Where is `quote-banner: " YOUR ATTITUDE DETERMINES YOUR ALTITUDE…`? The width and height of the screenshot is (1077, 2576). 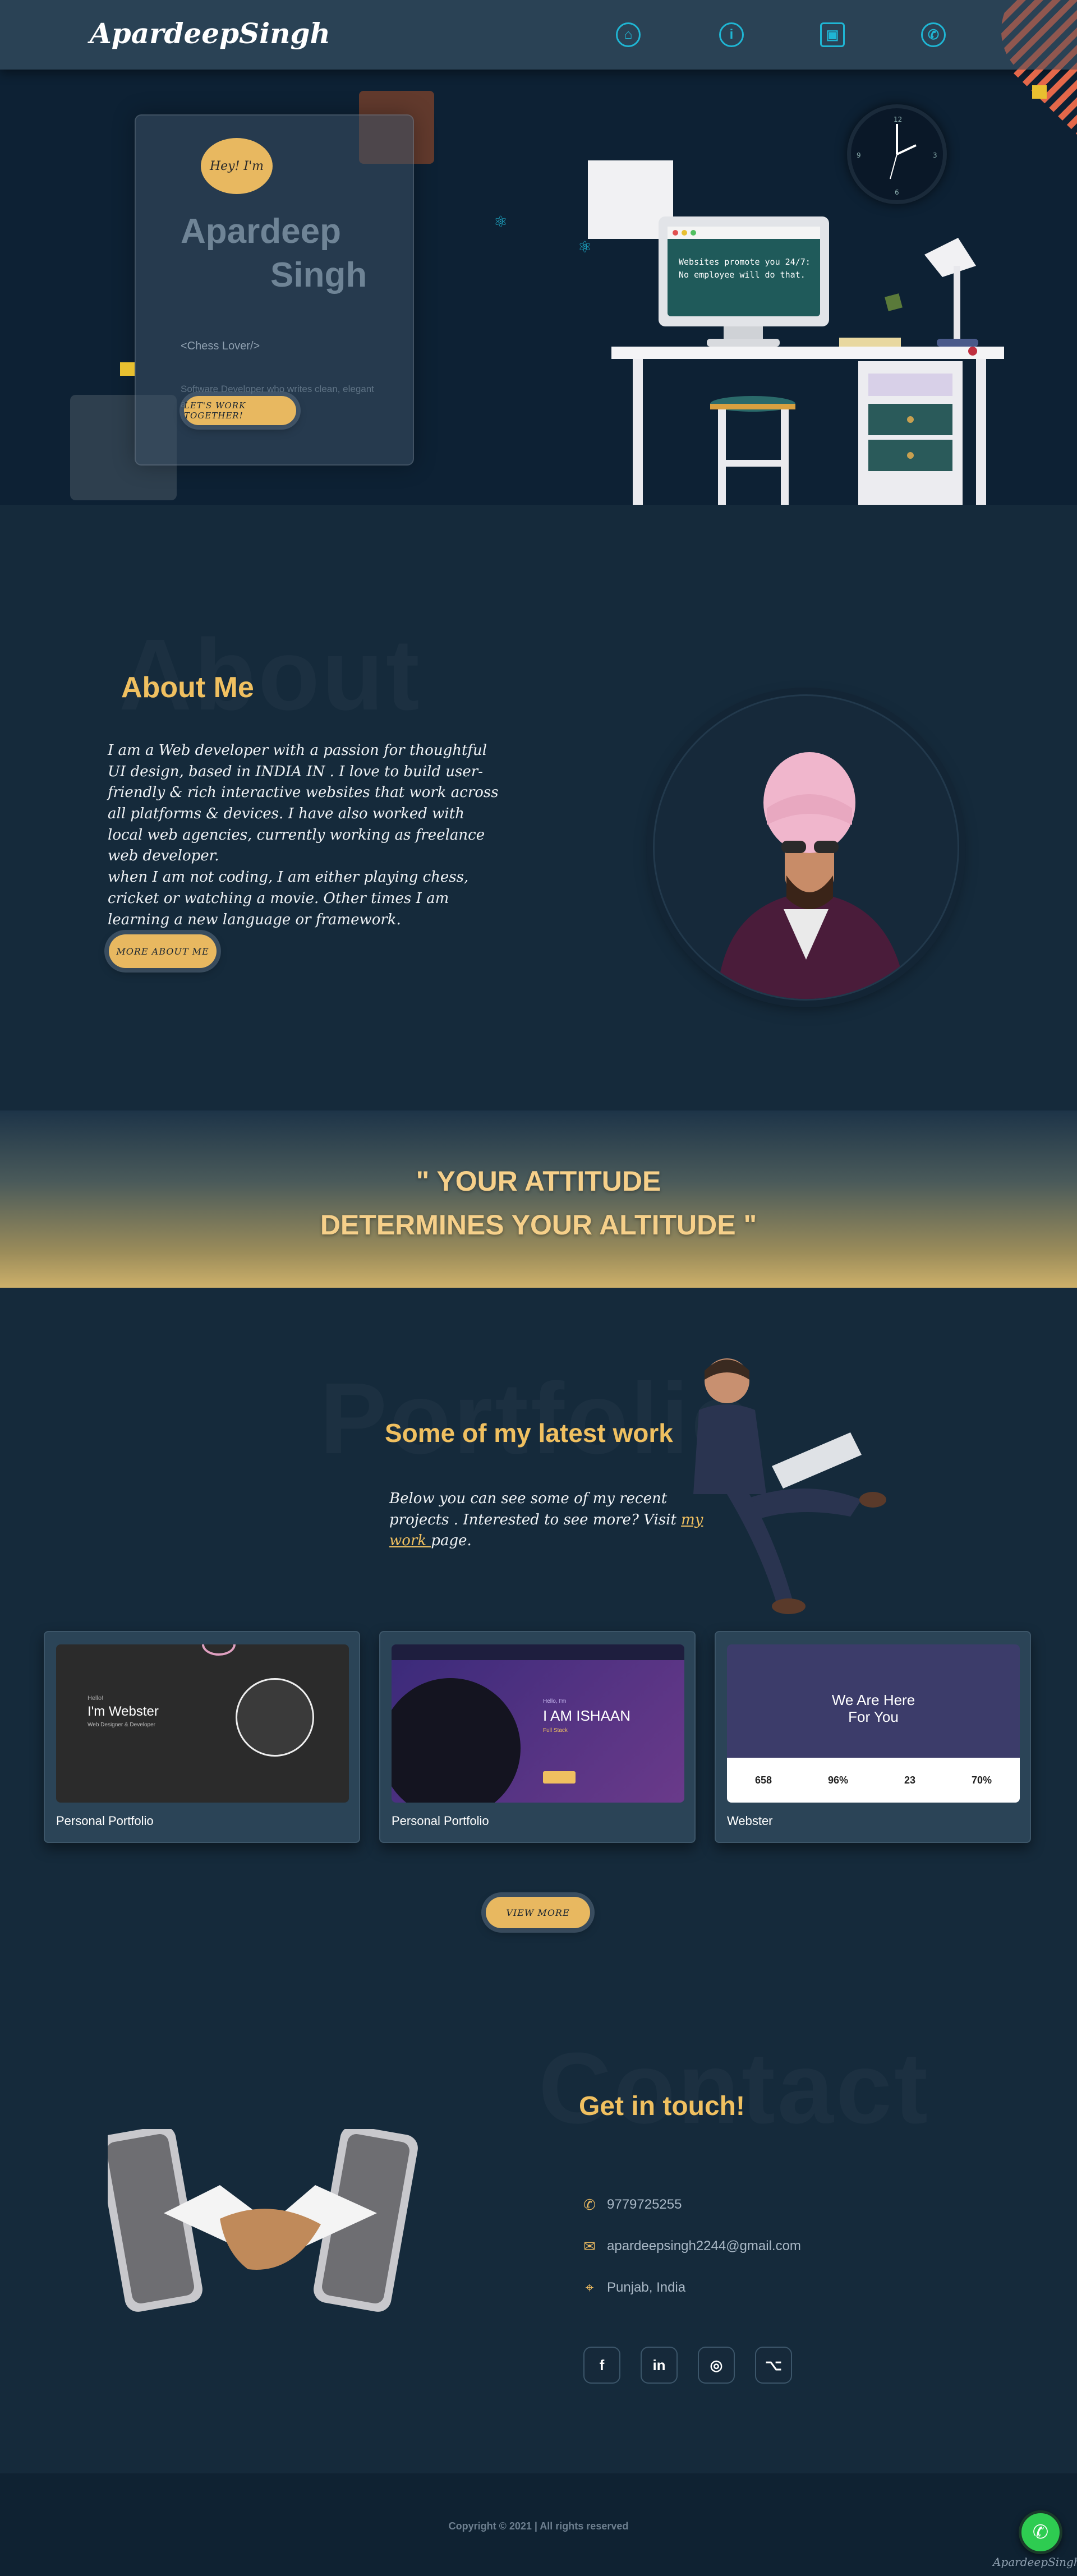 quote-banner: " YOUR ATTITUDE DETERMINES YOUR ALTITUDE… is located at coordinates (538, 1199).